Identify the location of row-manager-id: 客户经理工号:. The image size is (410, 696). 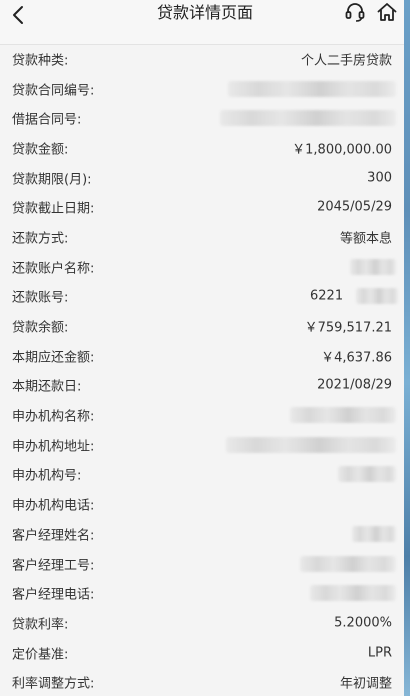
(202, 564).